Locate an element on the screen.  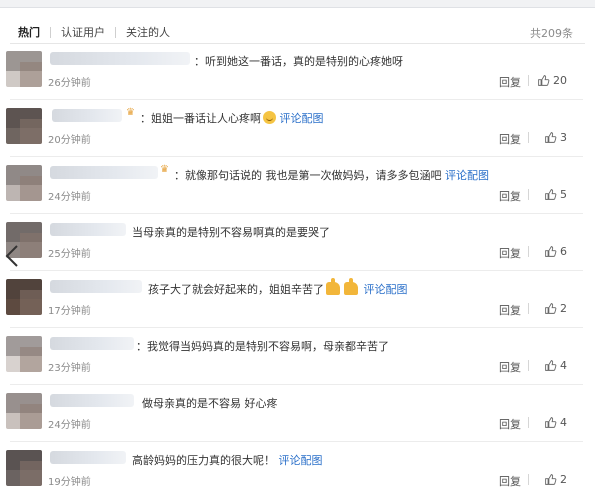
comment-text: 高龄妈妈的压力真的很大呢！ 评论配图 is located at coordinates (227, 460).